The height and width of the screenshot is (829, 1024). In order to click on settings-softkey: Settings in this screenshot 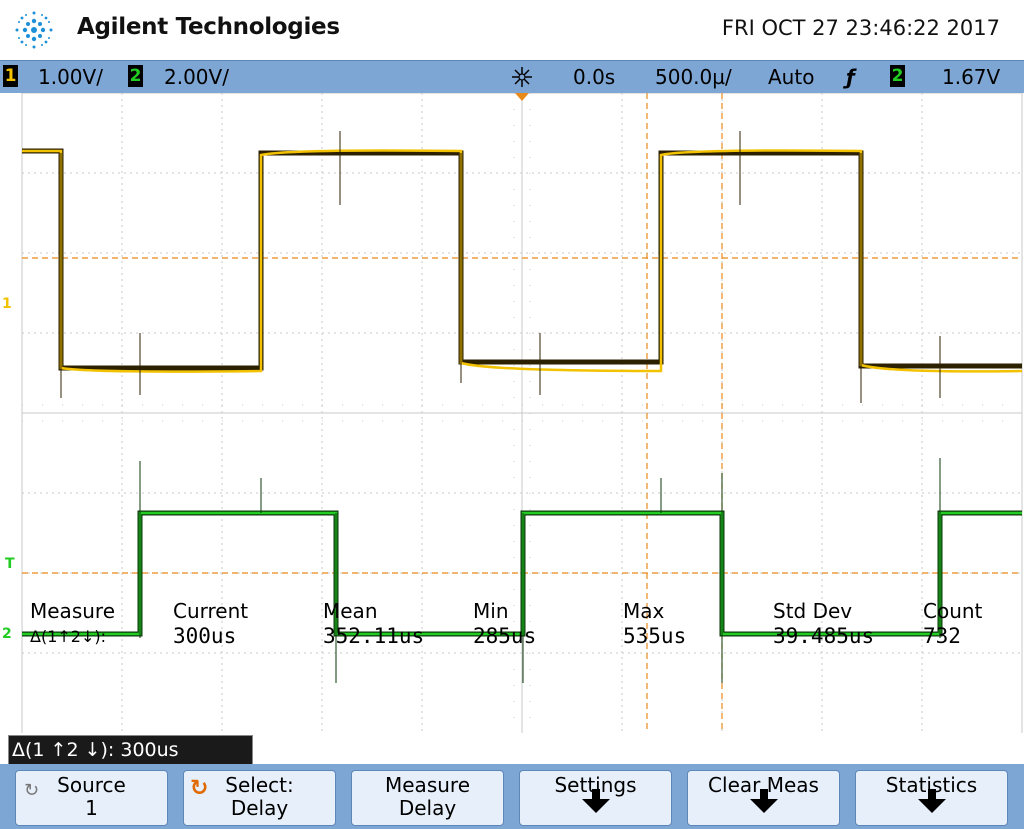, I will do `click(595, 798)`.